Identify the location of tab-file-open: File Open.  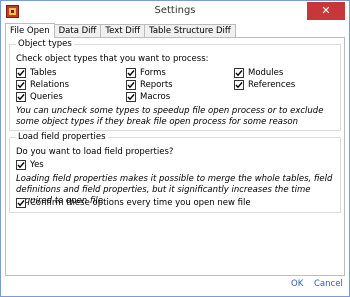
(30, 30).